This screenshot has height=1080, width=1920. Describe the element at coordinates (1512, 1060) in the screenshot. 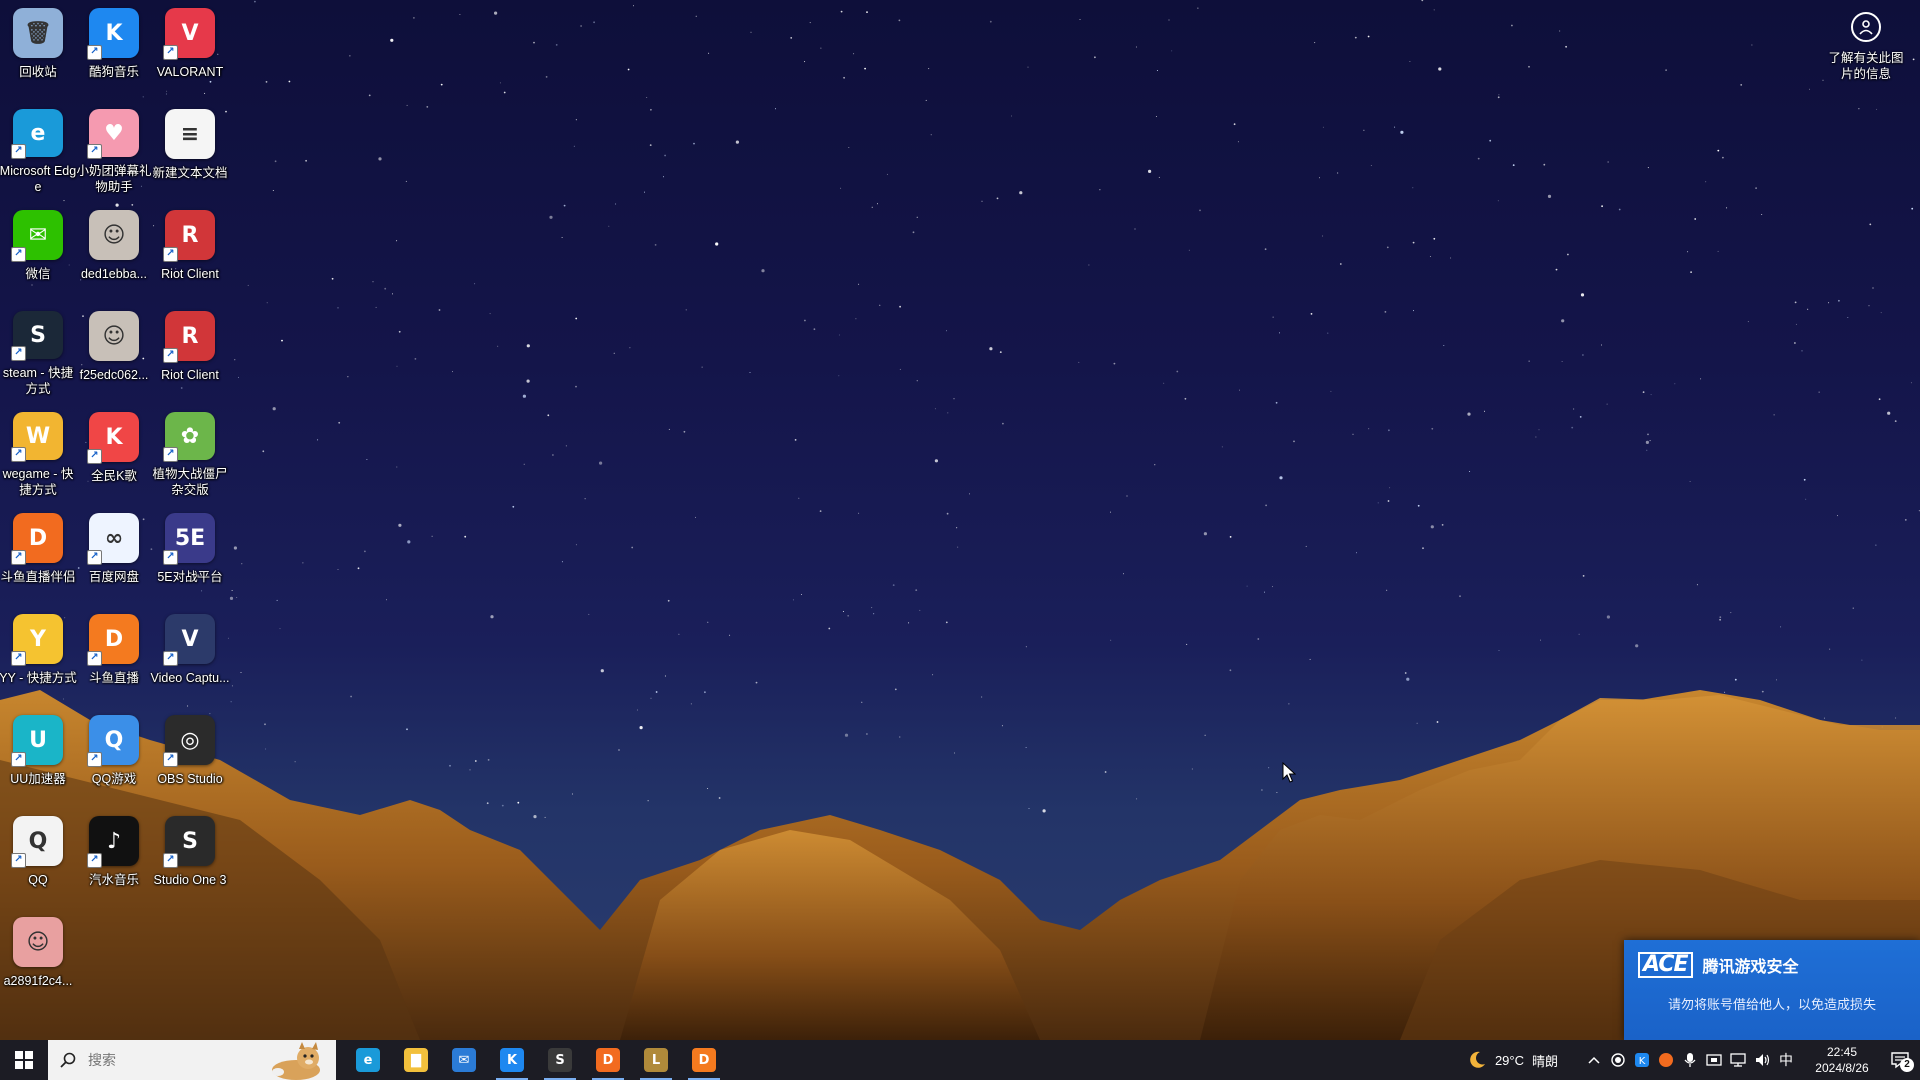

I see `weather-widget: 29°C 晴朗` at that location.